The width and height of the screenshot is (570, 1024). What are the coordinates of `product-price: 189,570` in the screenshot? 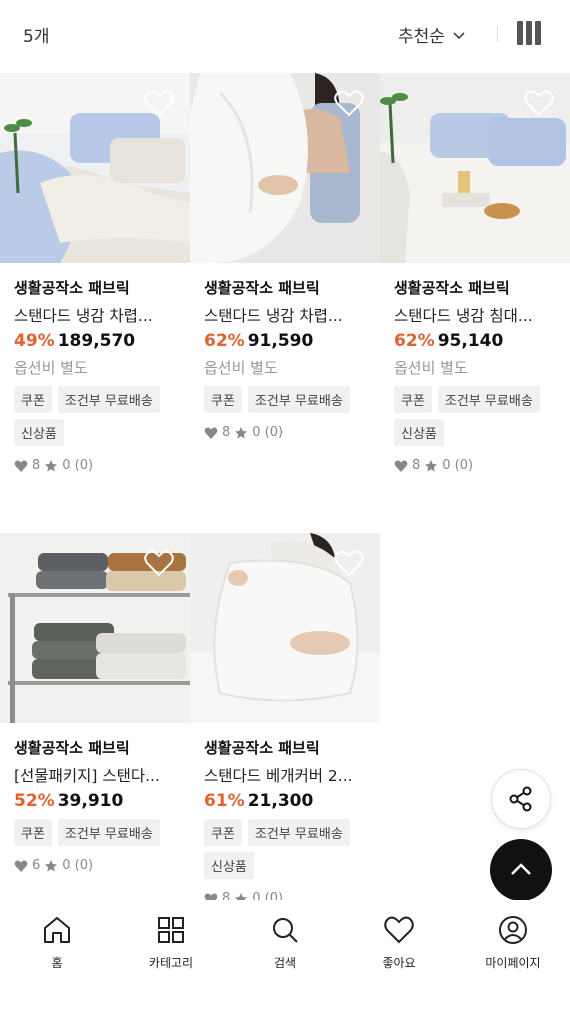 It's located at (96, 341).